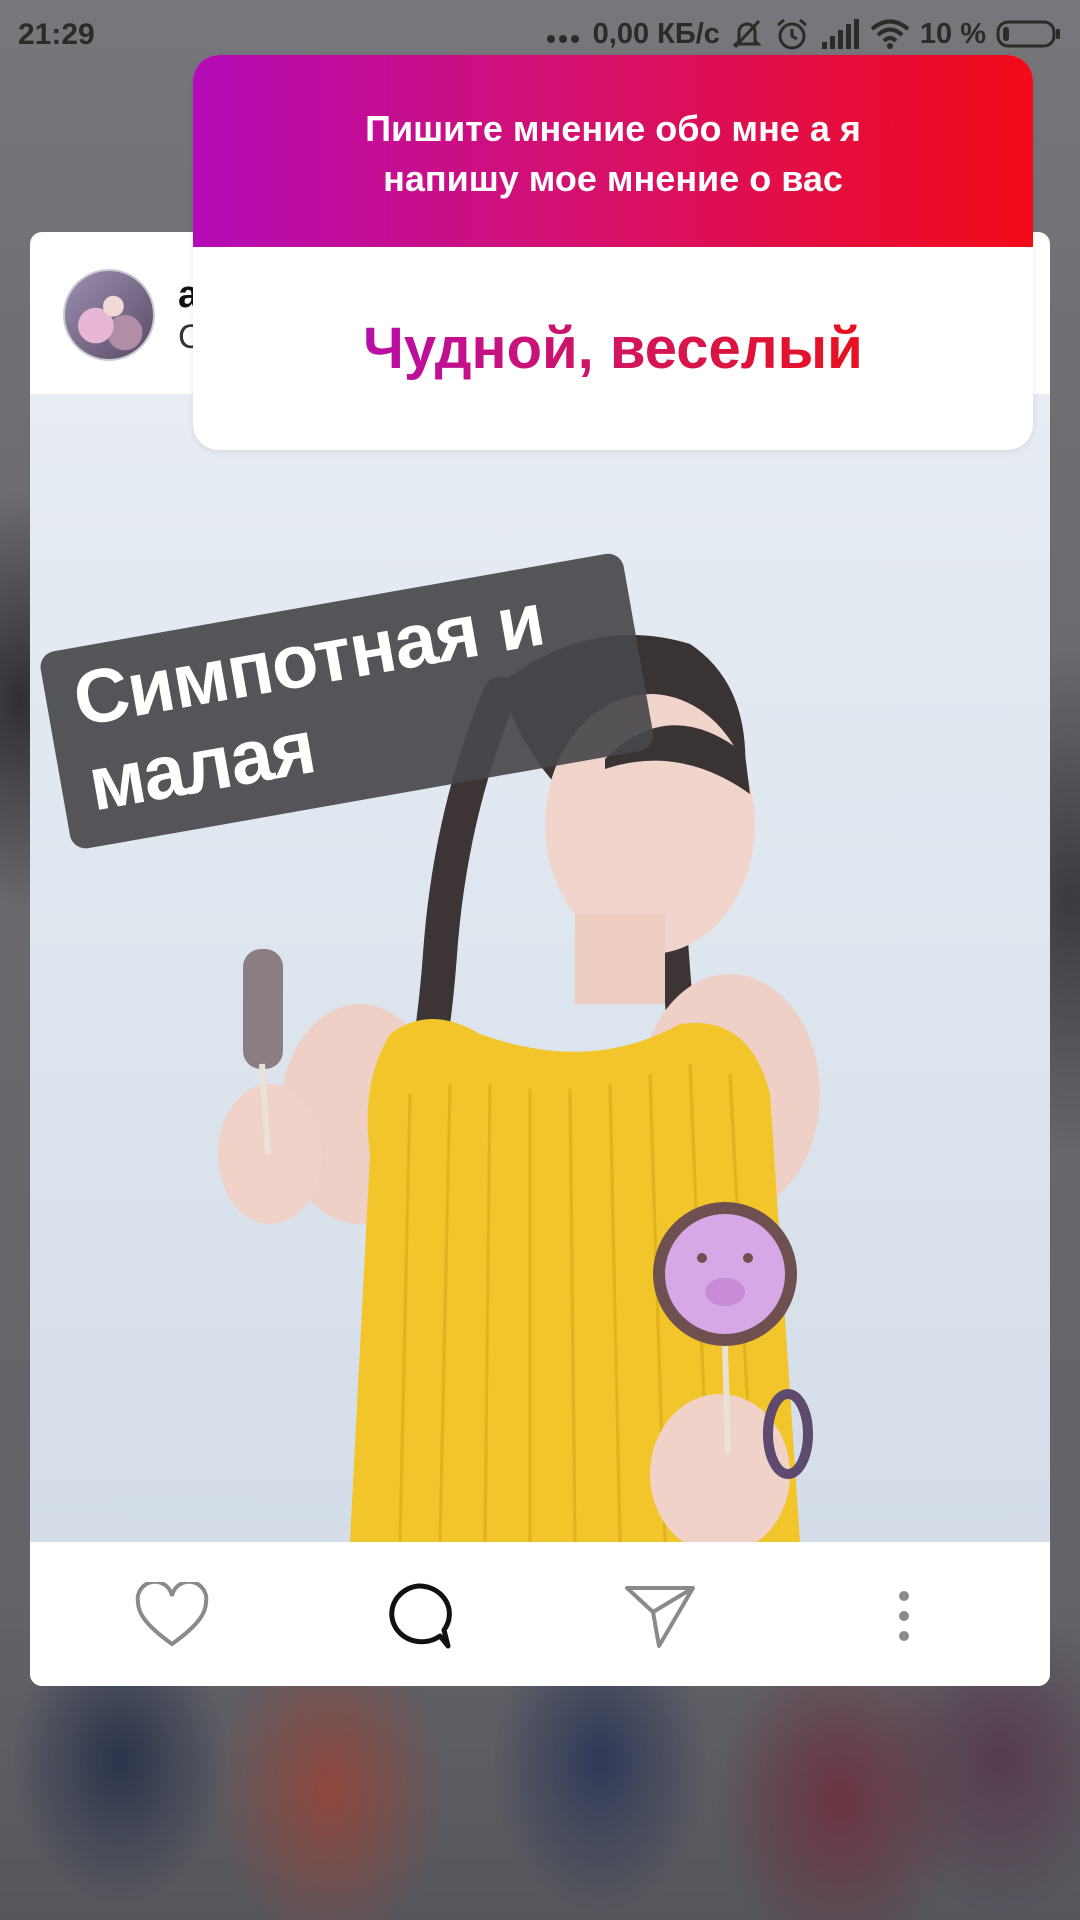 Image resolution: width=1080 pixels, height=1920 pixels. I want to click on alarm-icon, so click(791, 34).